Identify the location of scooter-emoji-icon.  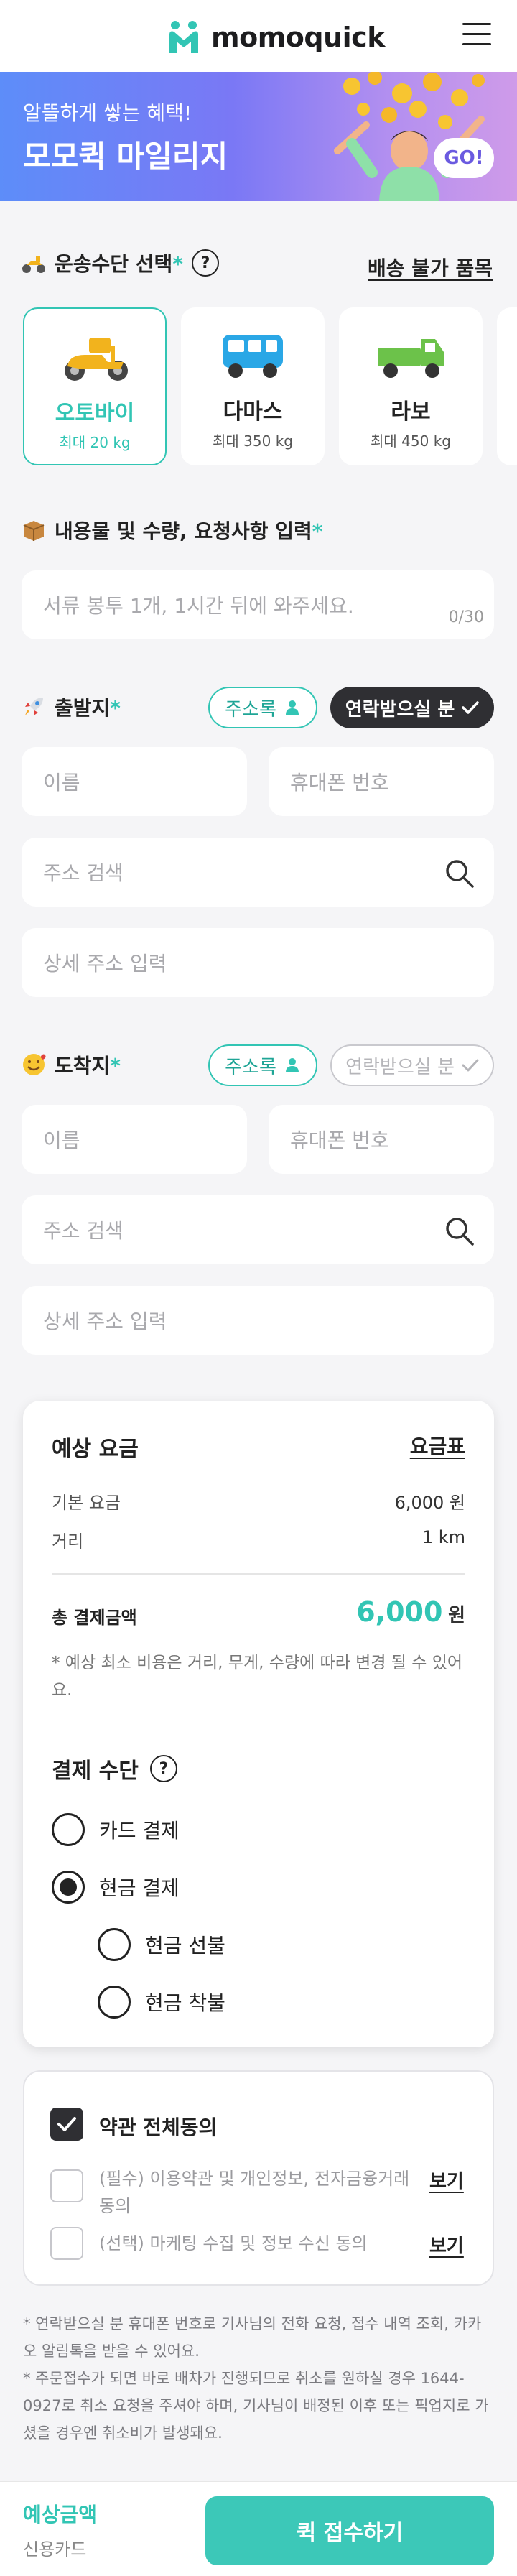
(33, 264).